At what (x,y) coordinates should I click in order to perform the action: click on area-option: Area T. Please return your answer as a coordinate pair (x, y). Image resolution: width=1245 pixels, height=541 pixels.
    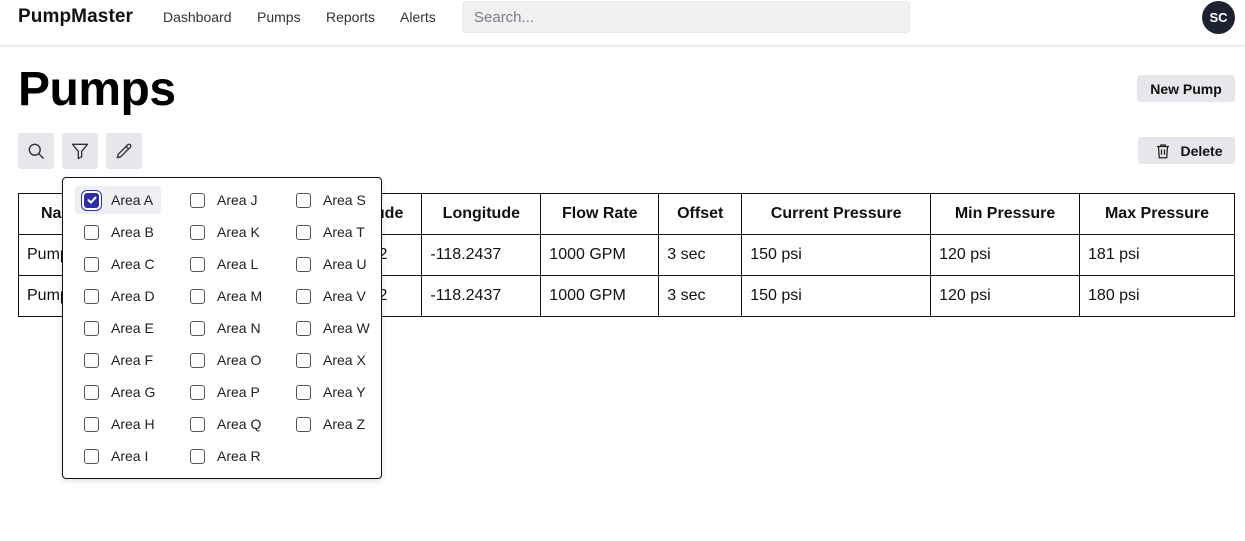
    Looking at the image, I should click on (330, 232).